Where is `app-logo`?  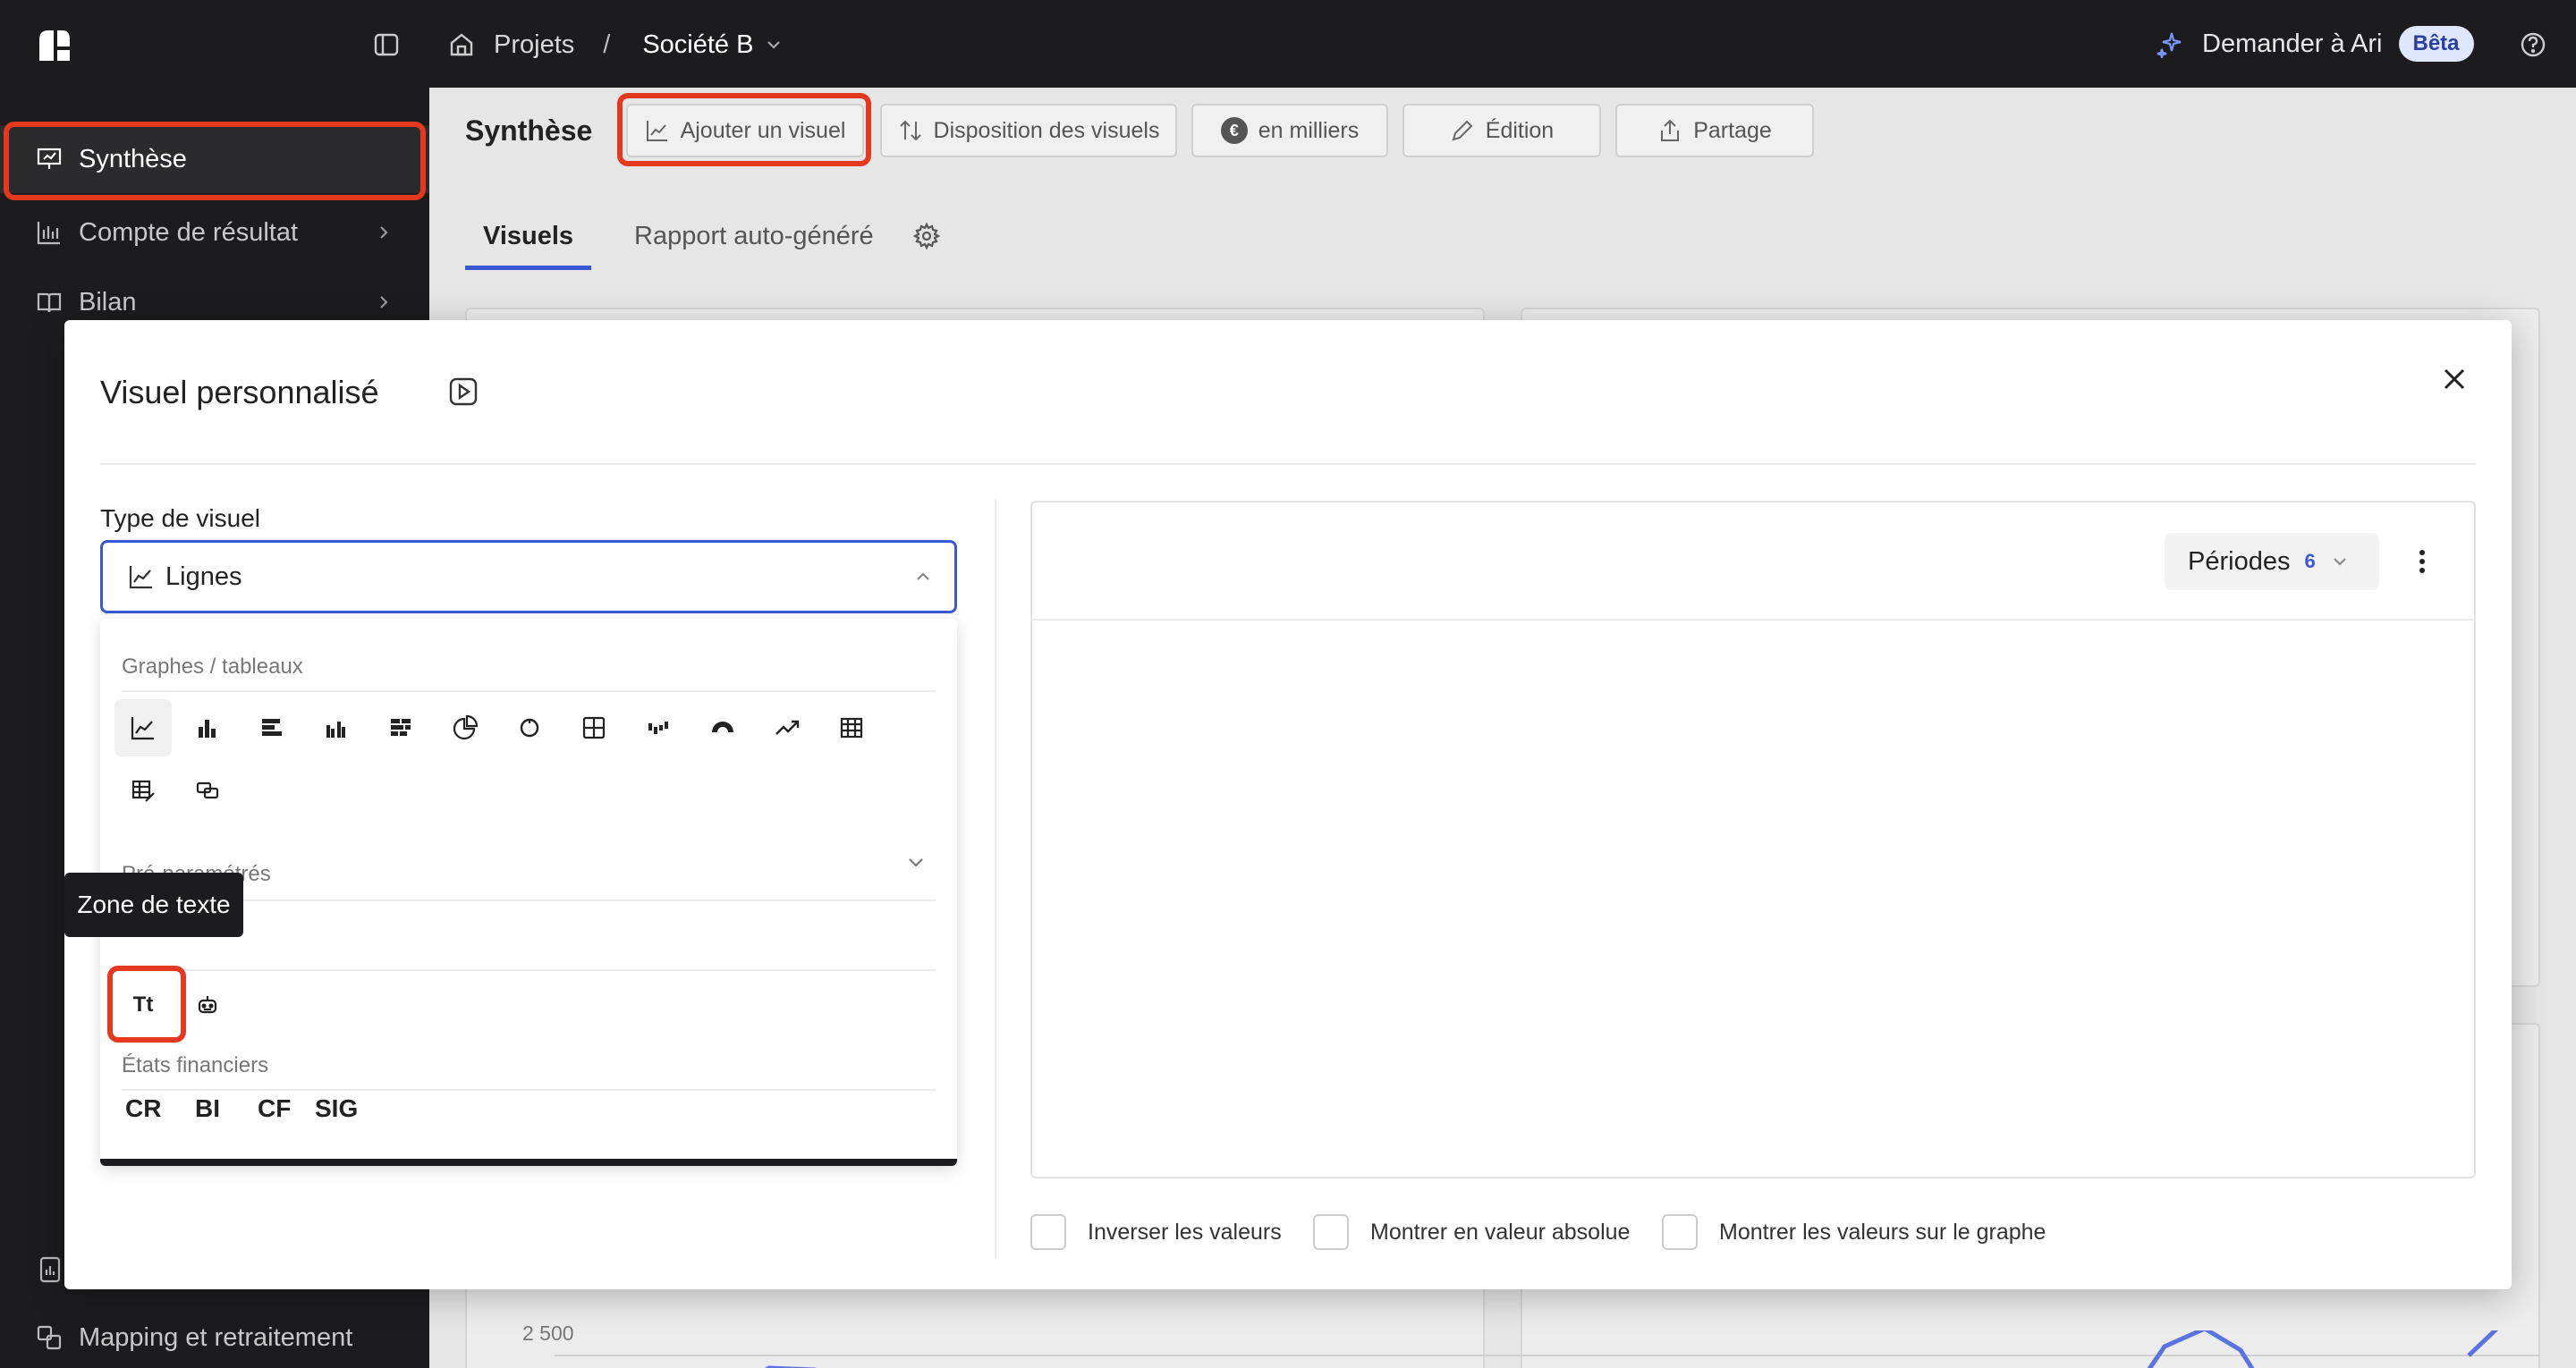 app-logo is located at coordinates (54, 45).